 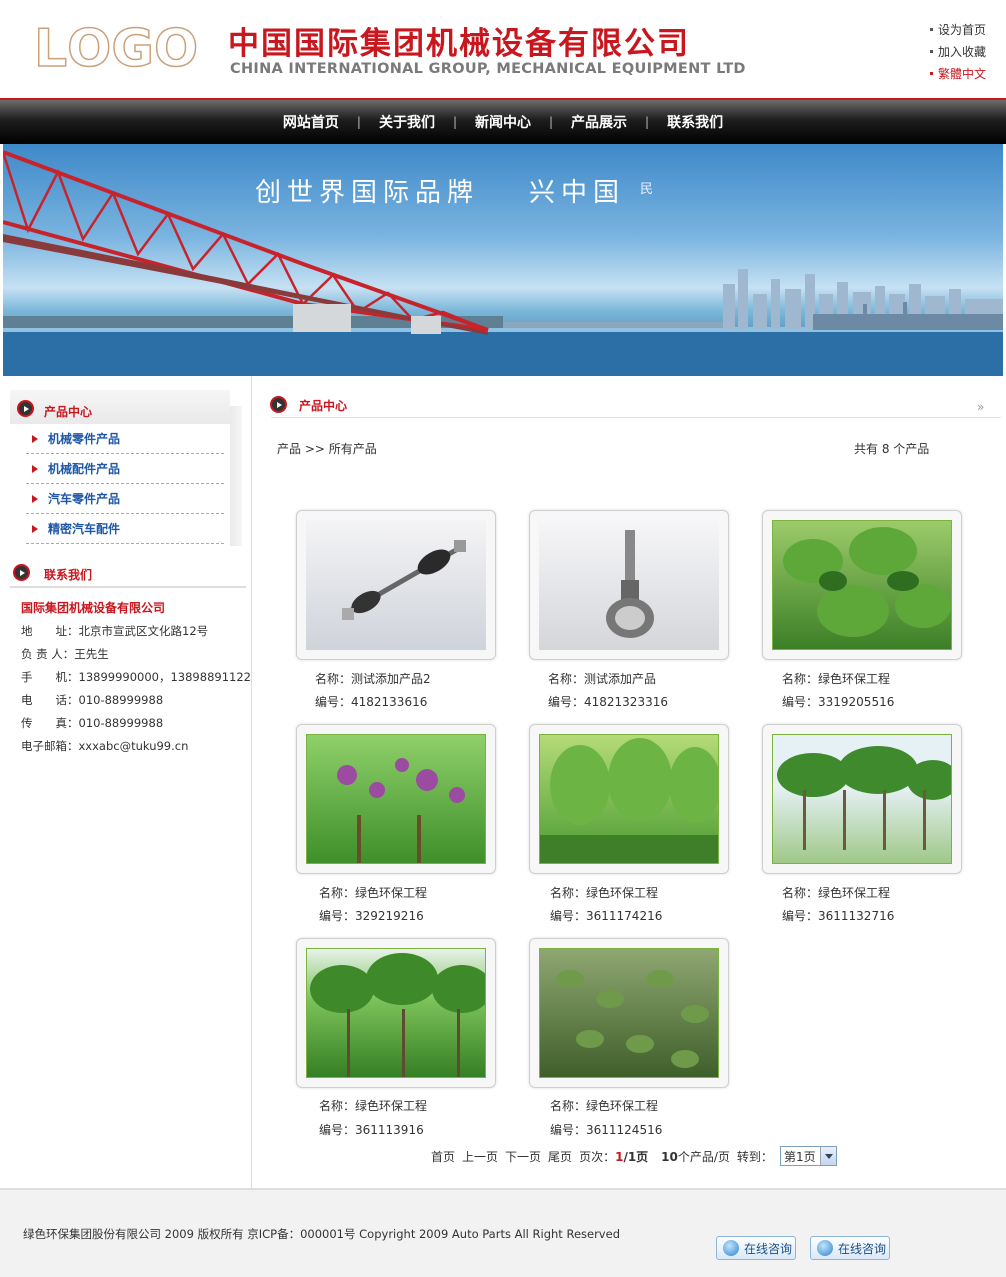 I want to click on main-nav: 网站首页 | 关于我们 | 新闻中心 | 产品展示 | 联系我们, so click(x=503, y=121).